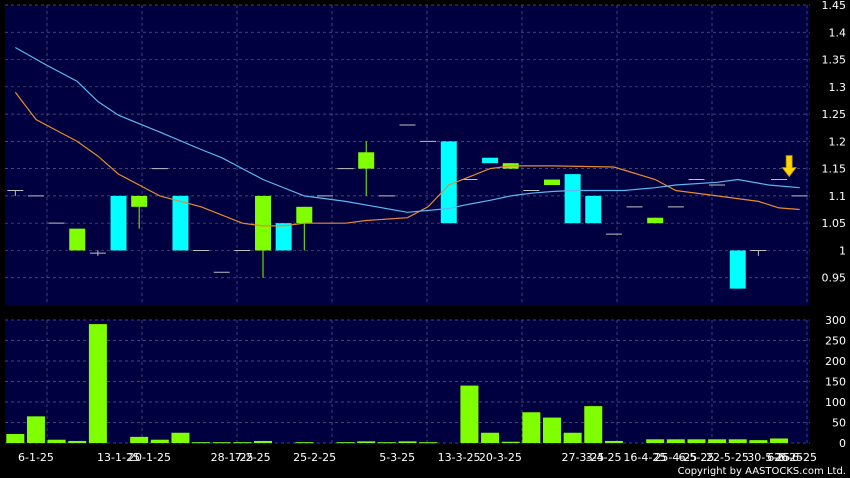 Image resolution: width=850 pixels, height=478 pixels. Describe the element at coordinates (149, 457) in the screenshot. I see `date-tick-label: 20-1-25` at that location.